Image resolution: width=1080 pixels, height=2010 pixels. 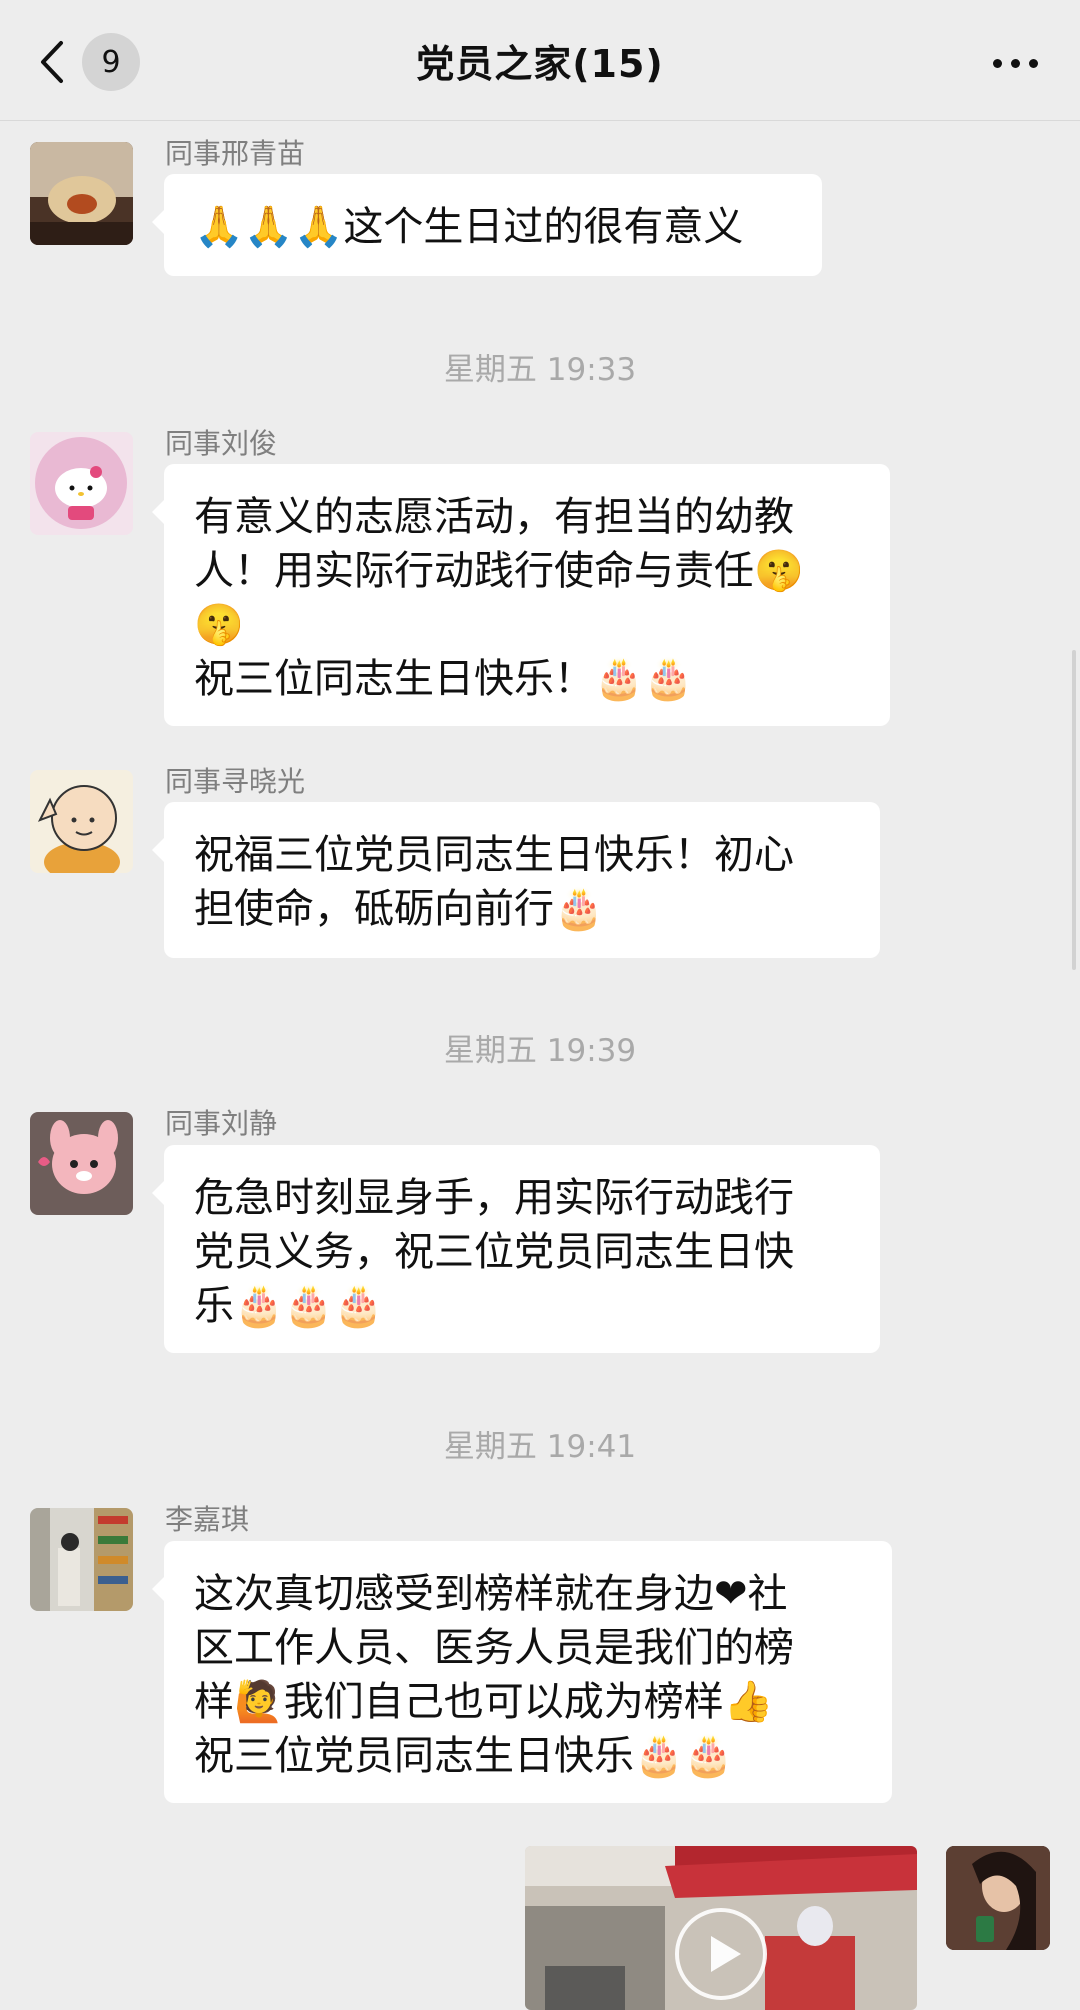 I want to click on timestamp: 星期五 19:39, so click(x=540, y=1051).